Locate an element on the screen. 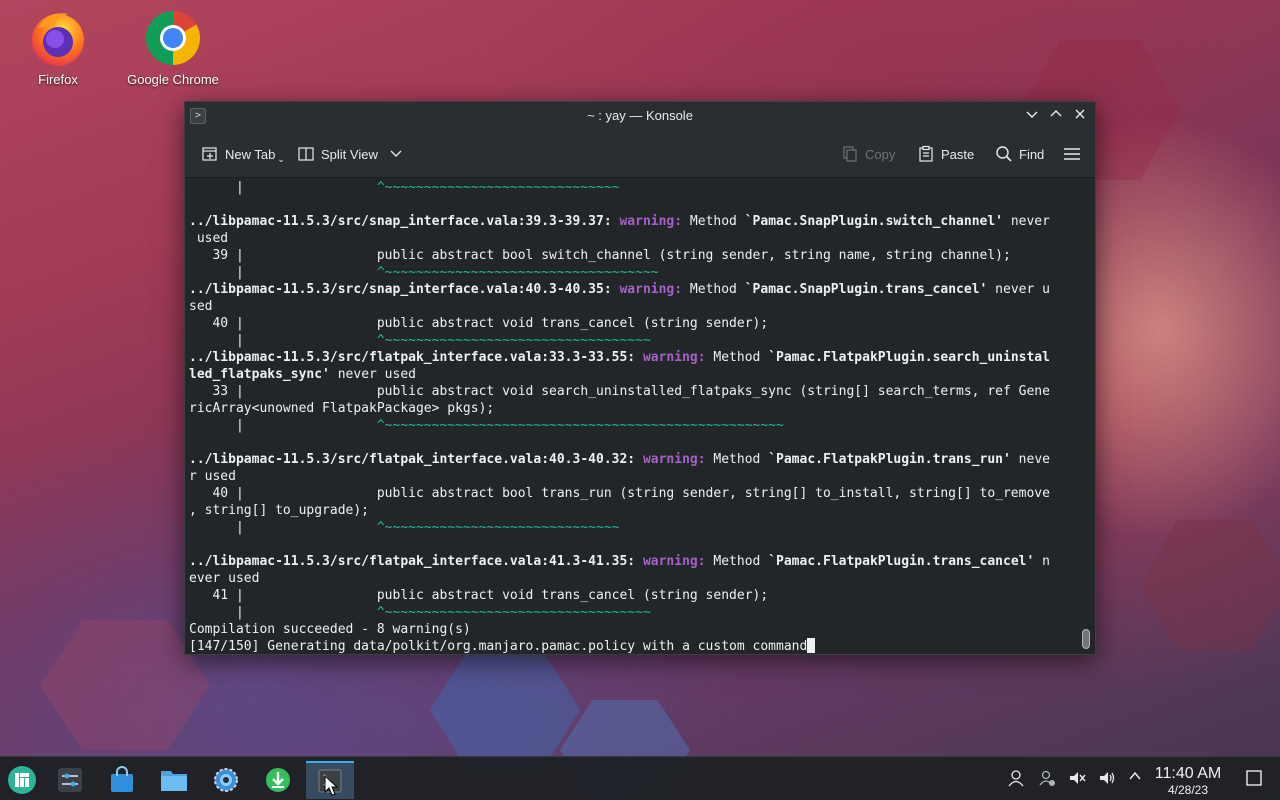  copy-button: Copy is located at coordinates (868, 154).